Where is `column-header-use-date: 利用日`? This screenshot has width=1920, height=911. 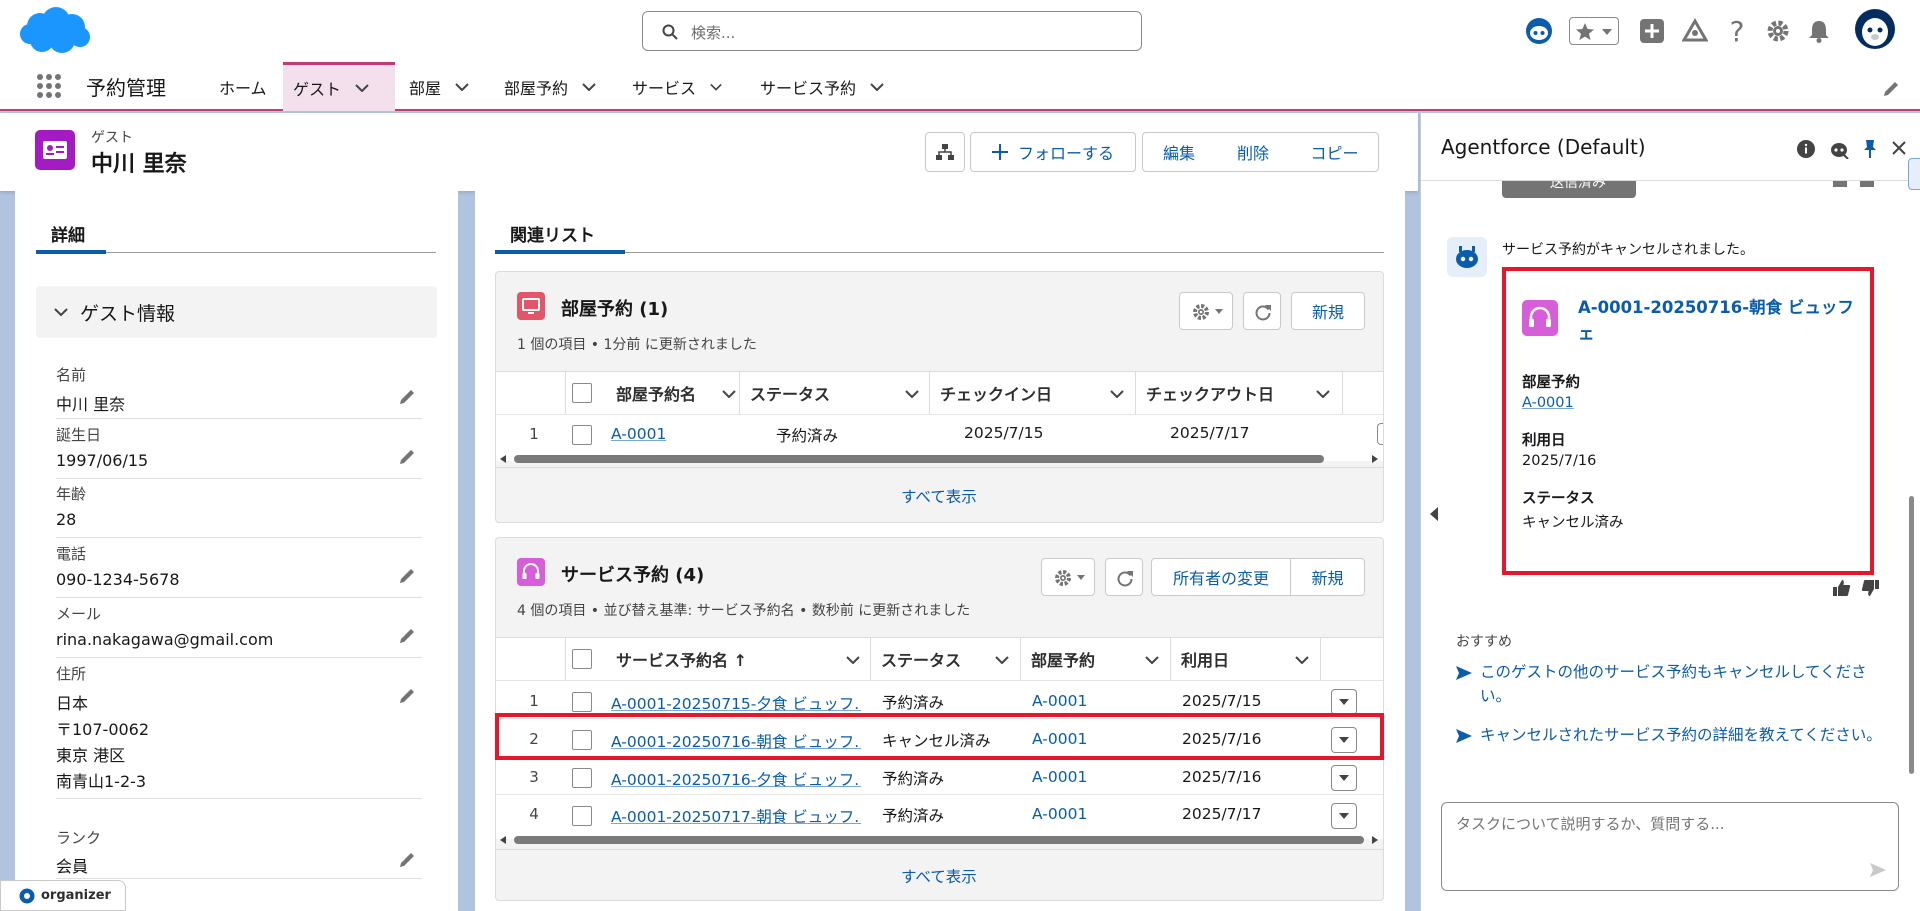 column-header-use-date: 利用日 is located at coordinates (1246, 659).